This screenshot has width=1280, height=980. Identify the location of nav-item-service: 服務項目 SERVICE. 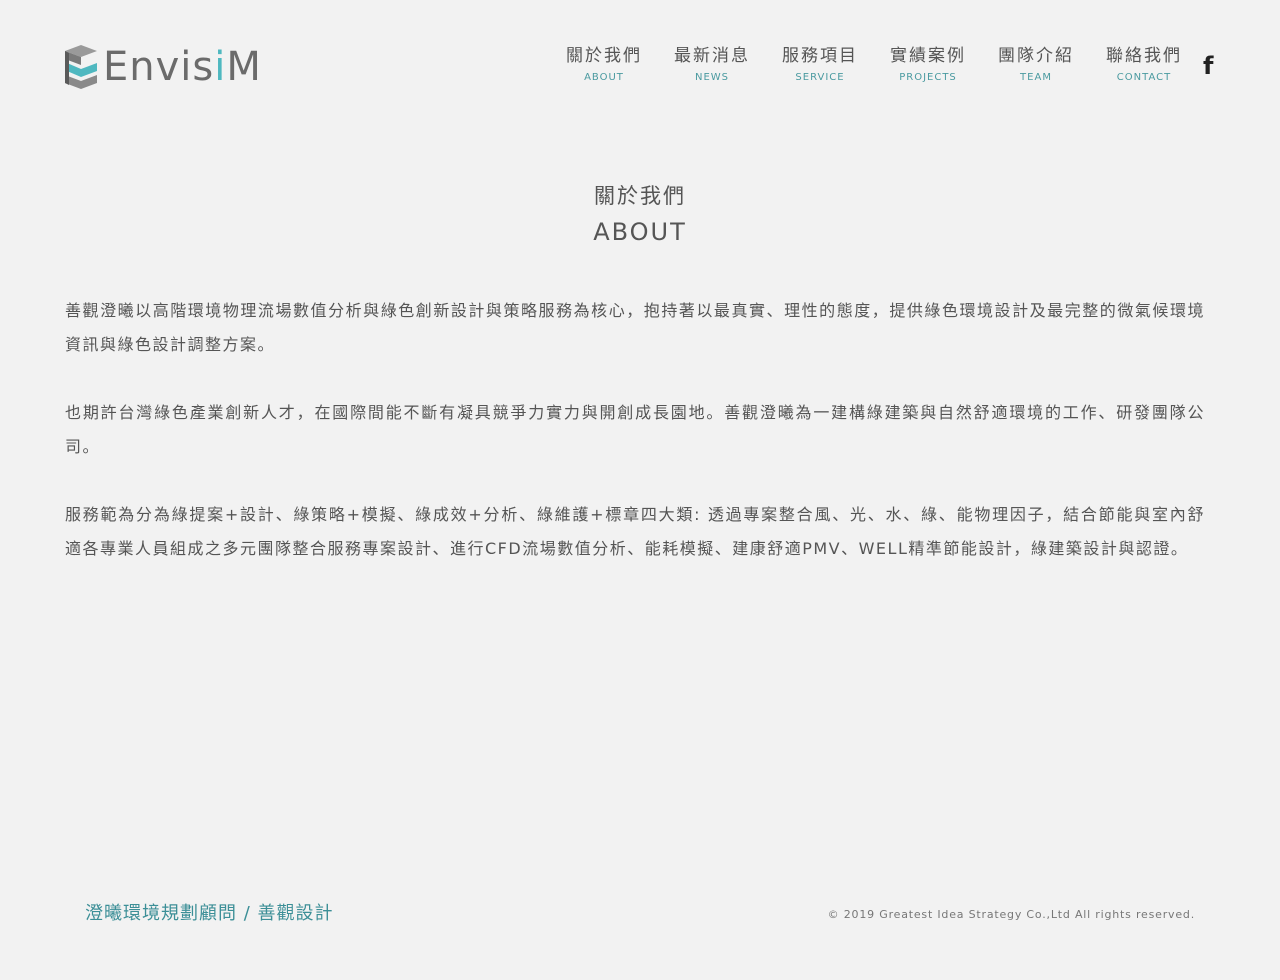
(820, 63).